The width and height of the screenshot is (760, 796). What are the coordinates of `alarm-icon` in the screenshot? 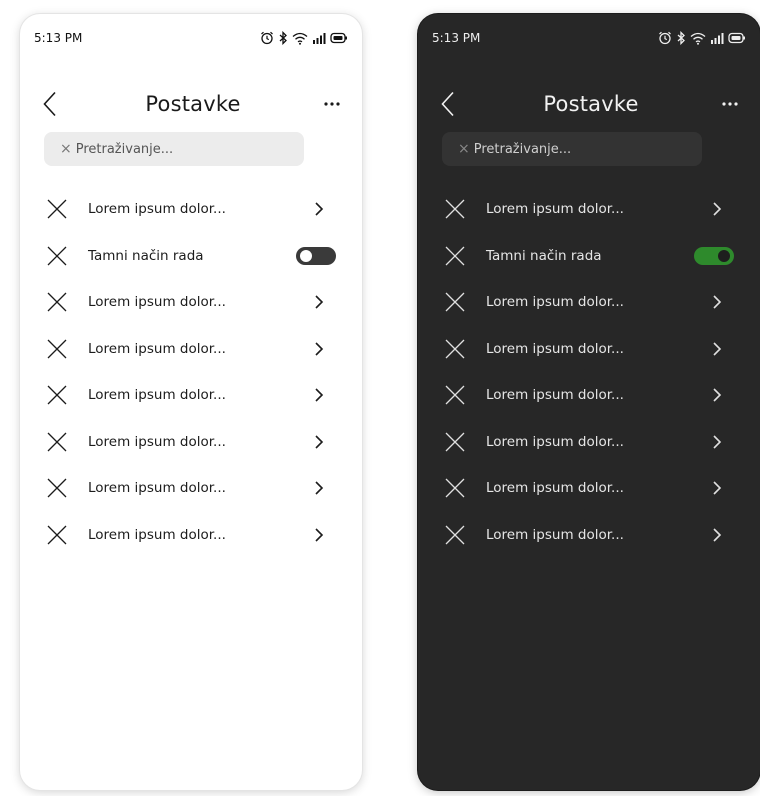 It's located at (665, 38).